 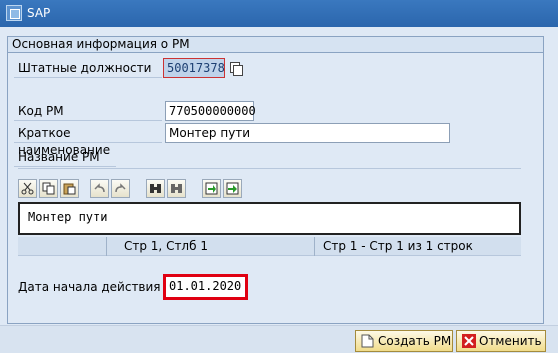 What do you see at coordinates (88, 141) in the screenshot?
I see `short-name-label: Краткое наименование` at bounding box center [88, 141].